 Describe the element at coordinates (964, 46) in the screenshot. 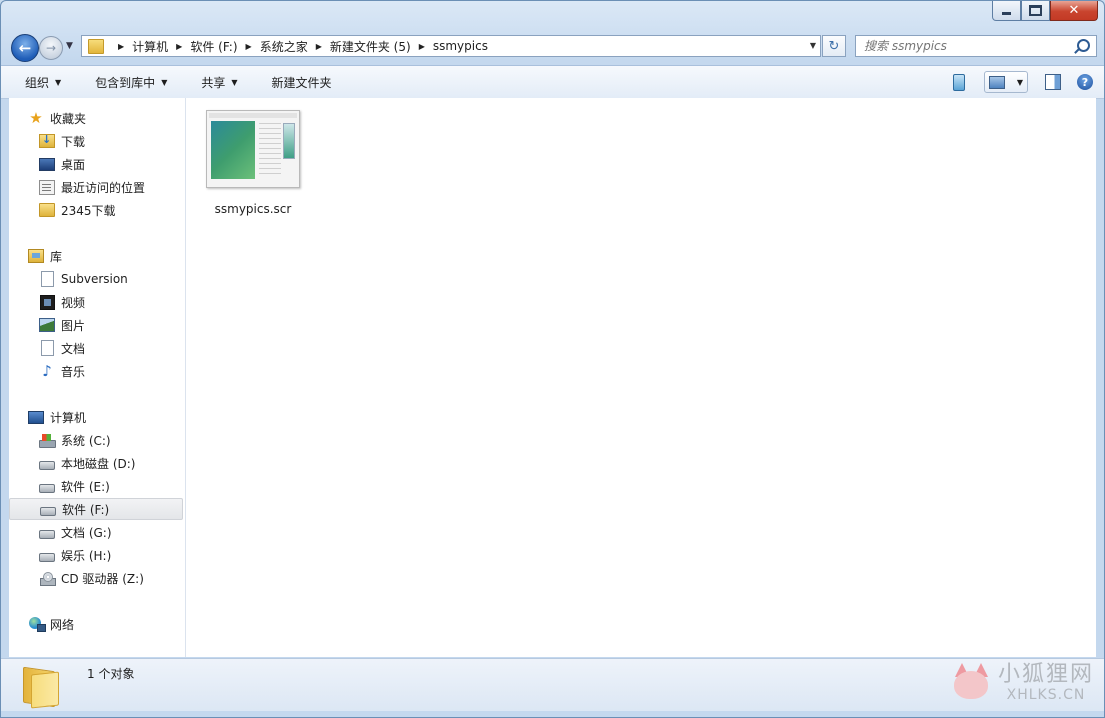

I see `search-input` at that location.